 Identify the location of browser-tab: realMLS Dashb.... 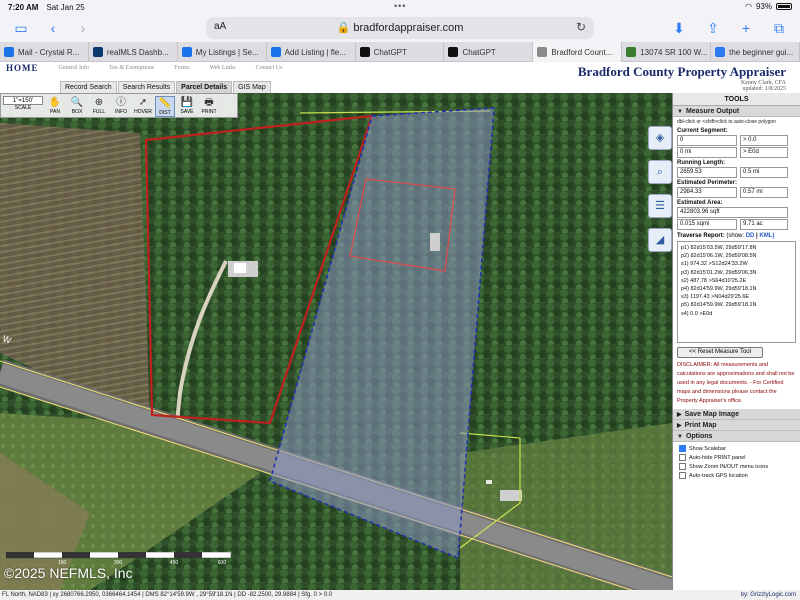
(133, 52).